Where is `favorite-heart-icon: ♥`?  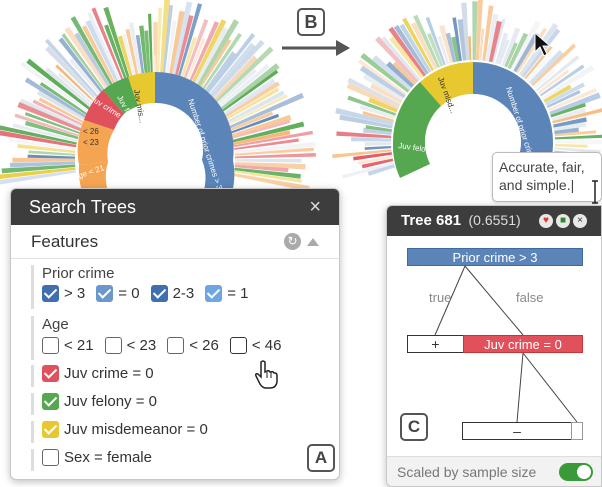 favorite-heart-icon: ♥ is located at coordinates (546, 221).